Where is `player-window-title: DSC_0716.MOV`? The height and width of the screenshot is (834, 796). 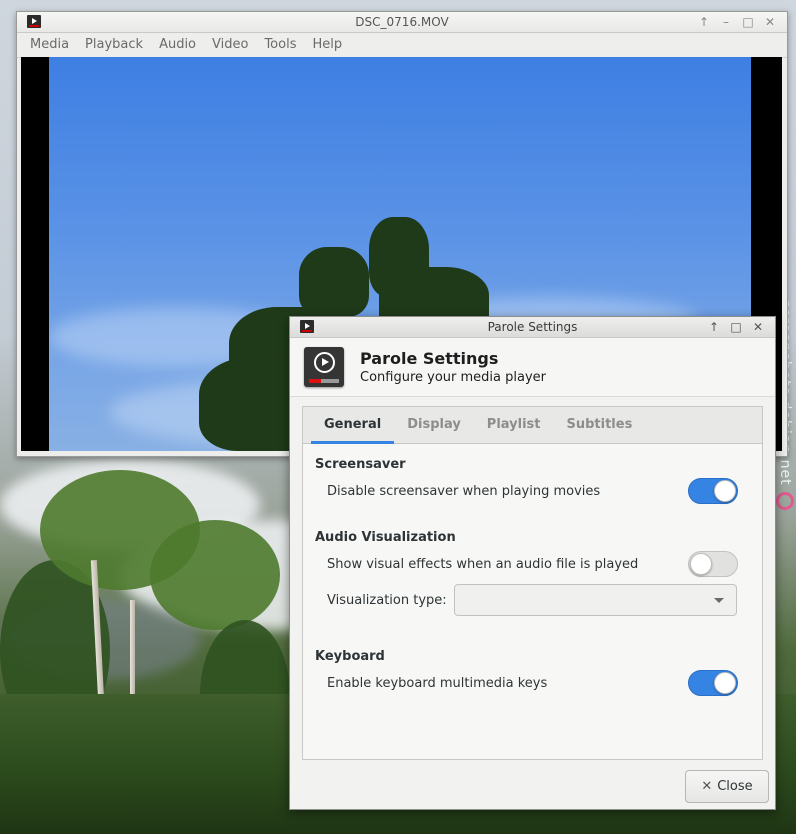
player-window-title: DSC_0716.MOV is located at coordinates (402, 22).